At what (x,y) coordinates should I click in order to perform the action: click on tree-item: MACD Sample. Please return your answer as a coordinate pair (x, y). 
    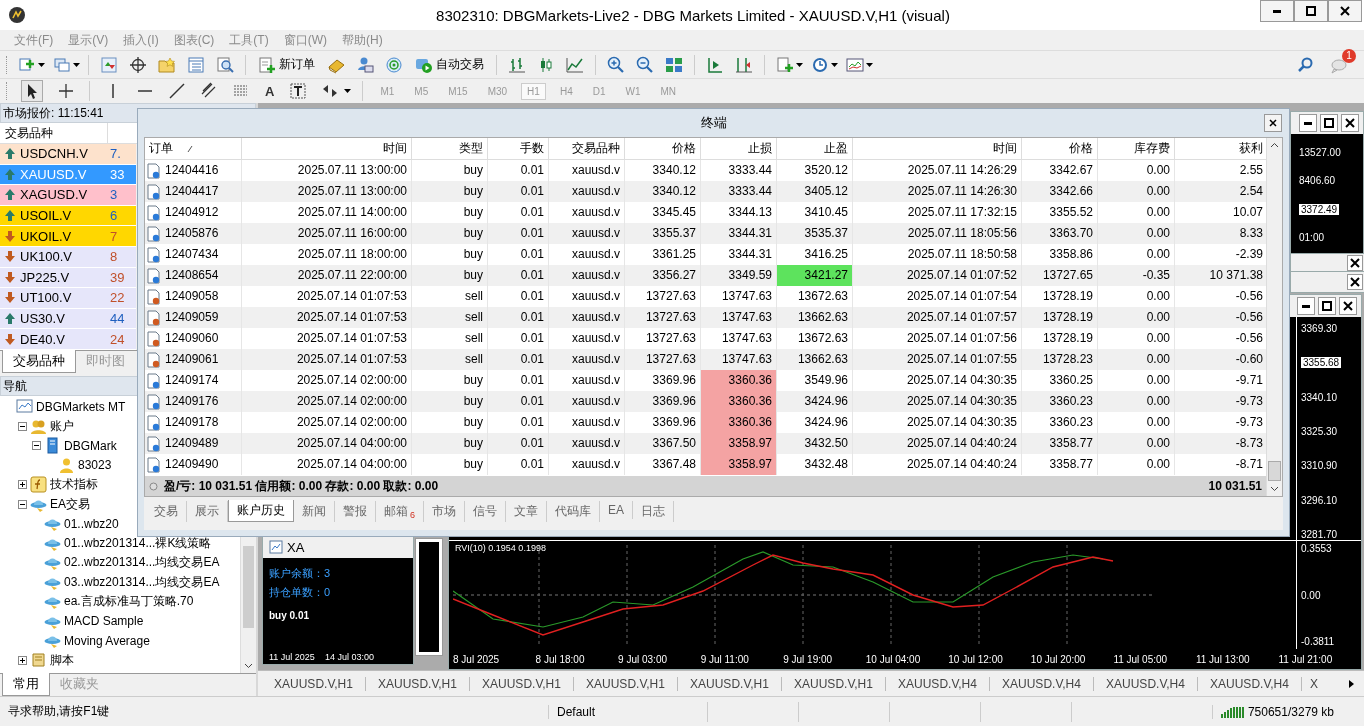
    Looking at the image, I should click on (104, 621).